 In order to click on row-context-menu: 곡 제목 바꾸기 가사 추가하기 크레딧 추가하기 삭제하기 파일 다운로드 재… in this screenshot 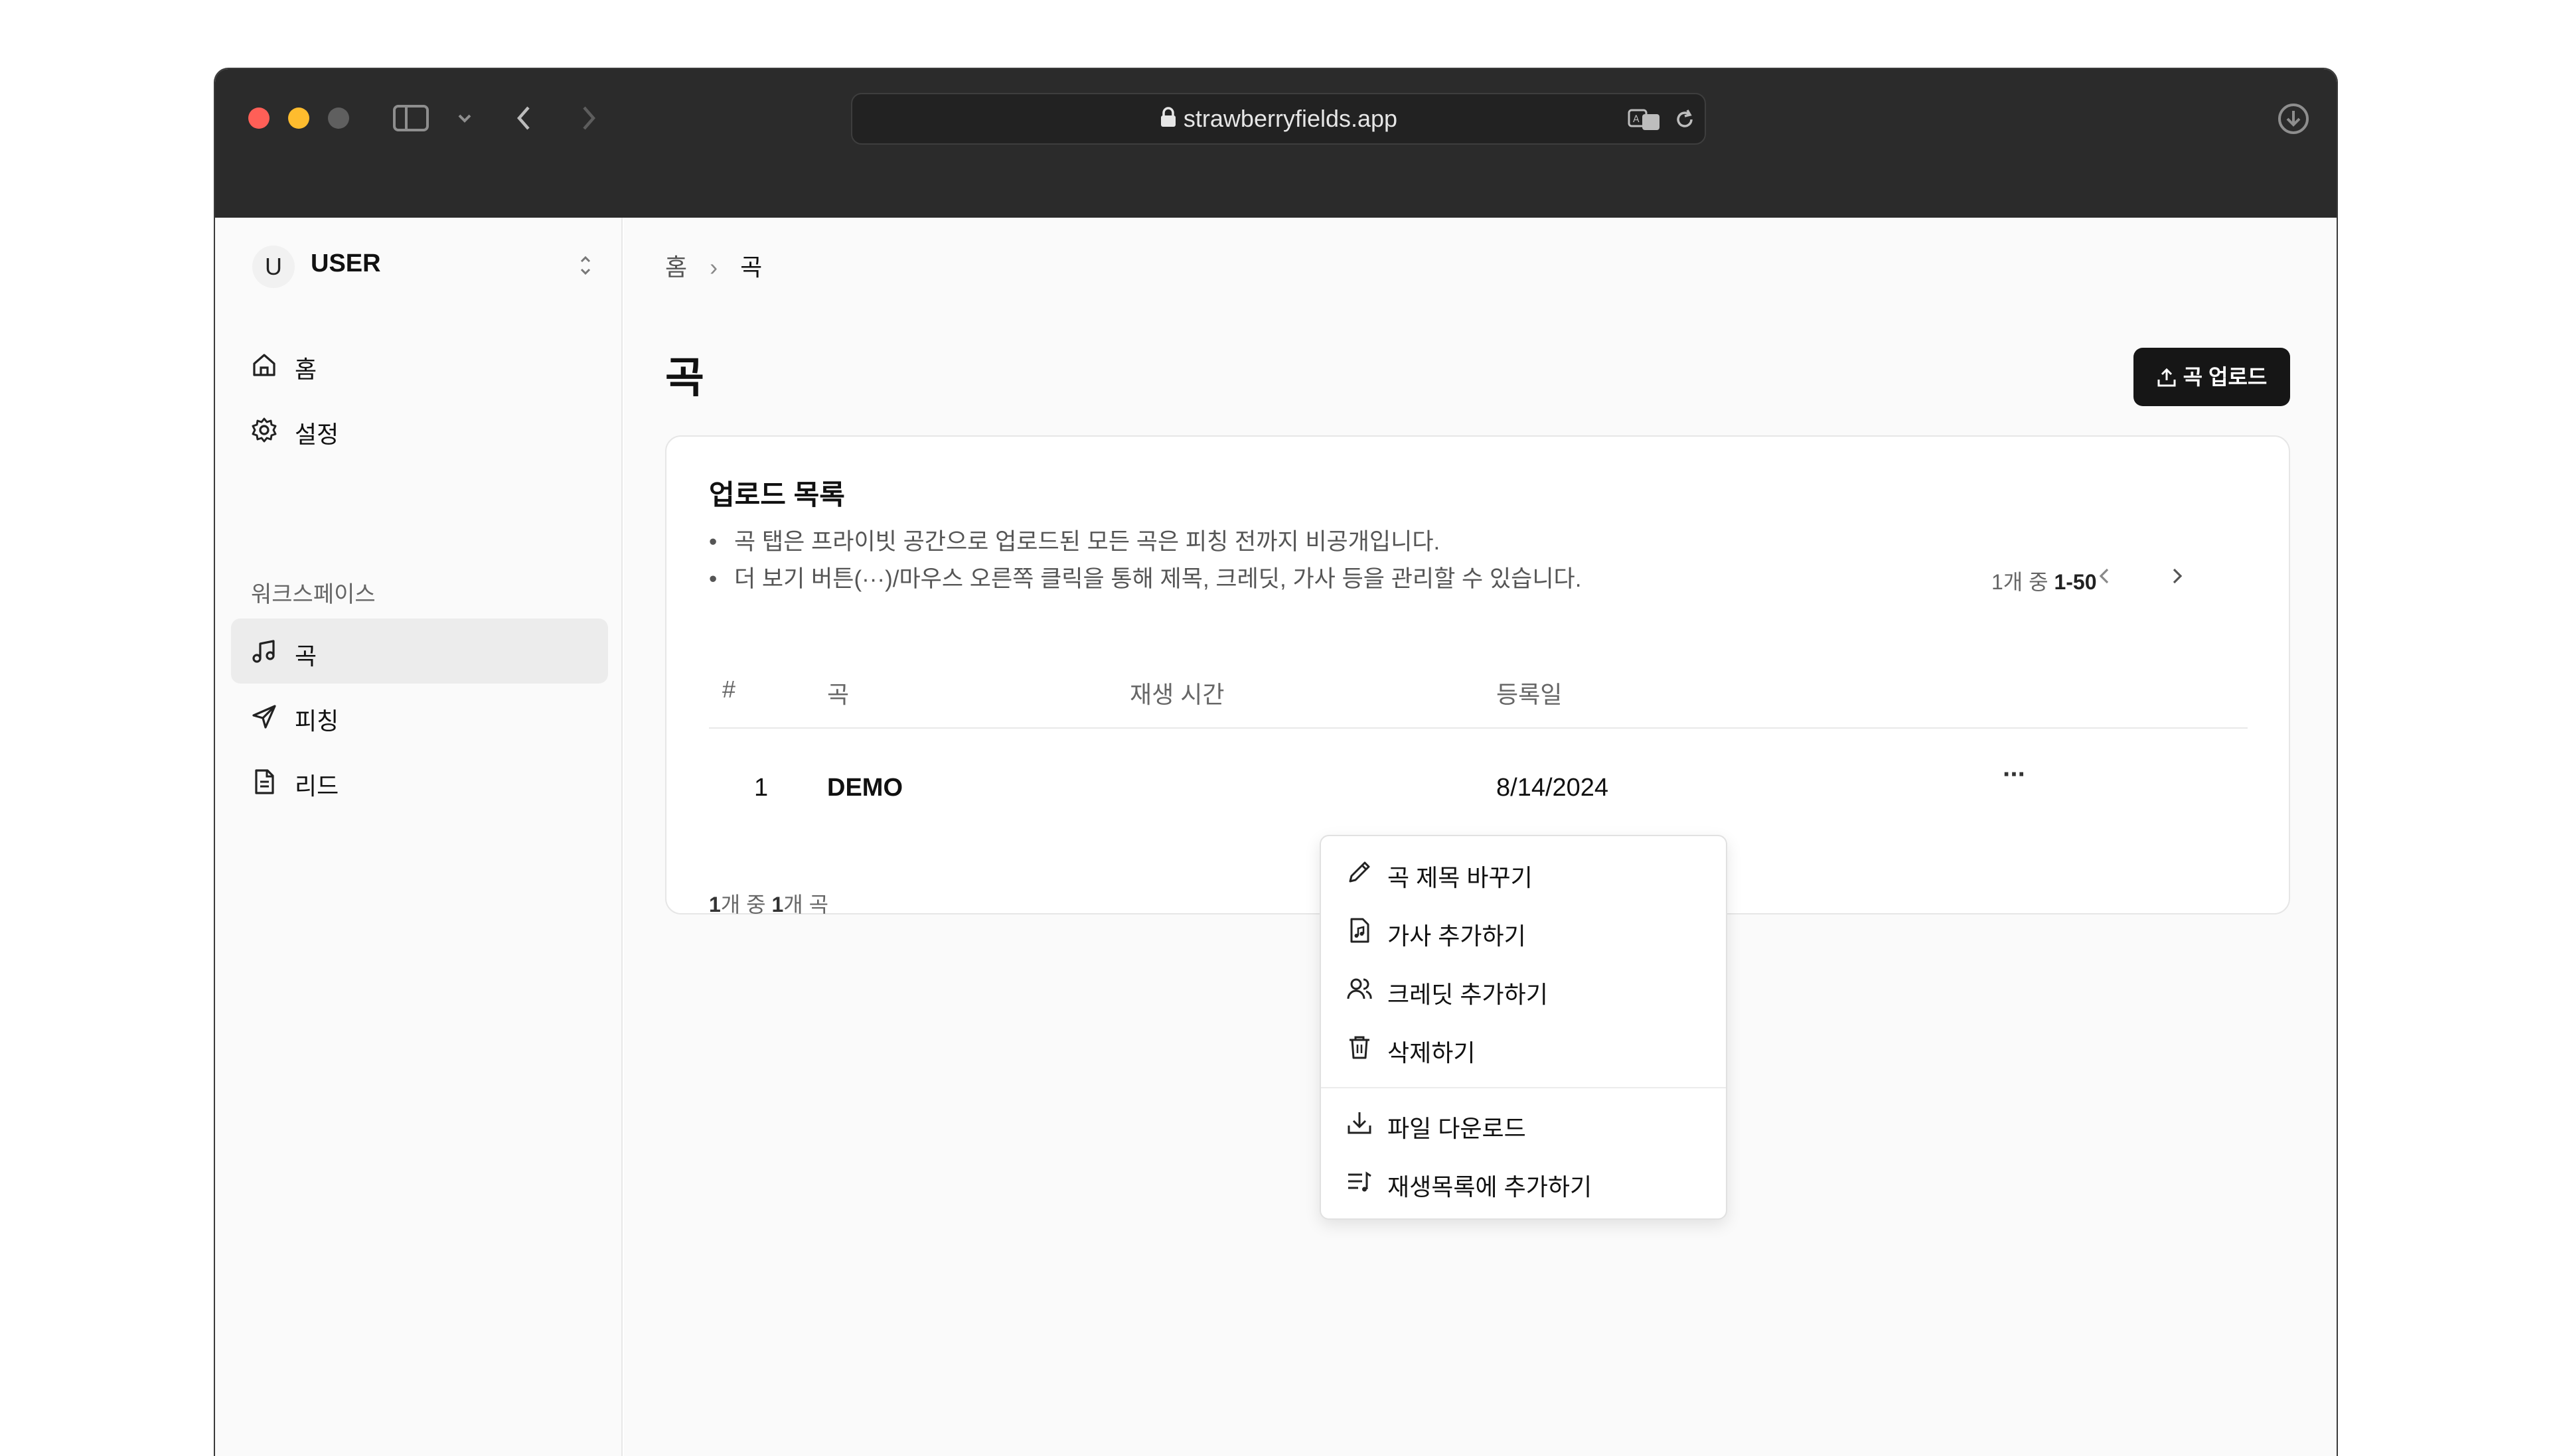, I will do `click(1523, 1027)`.